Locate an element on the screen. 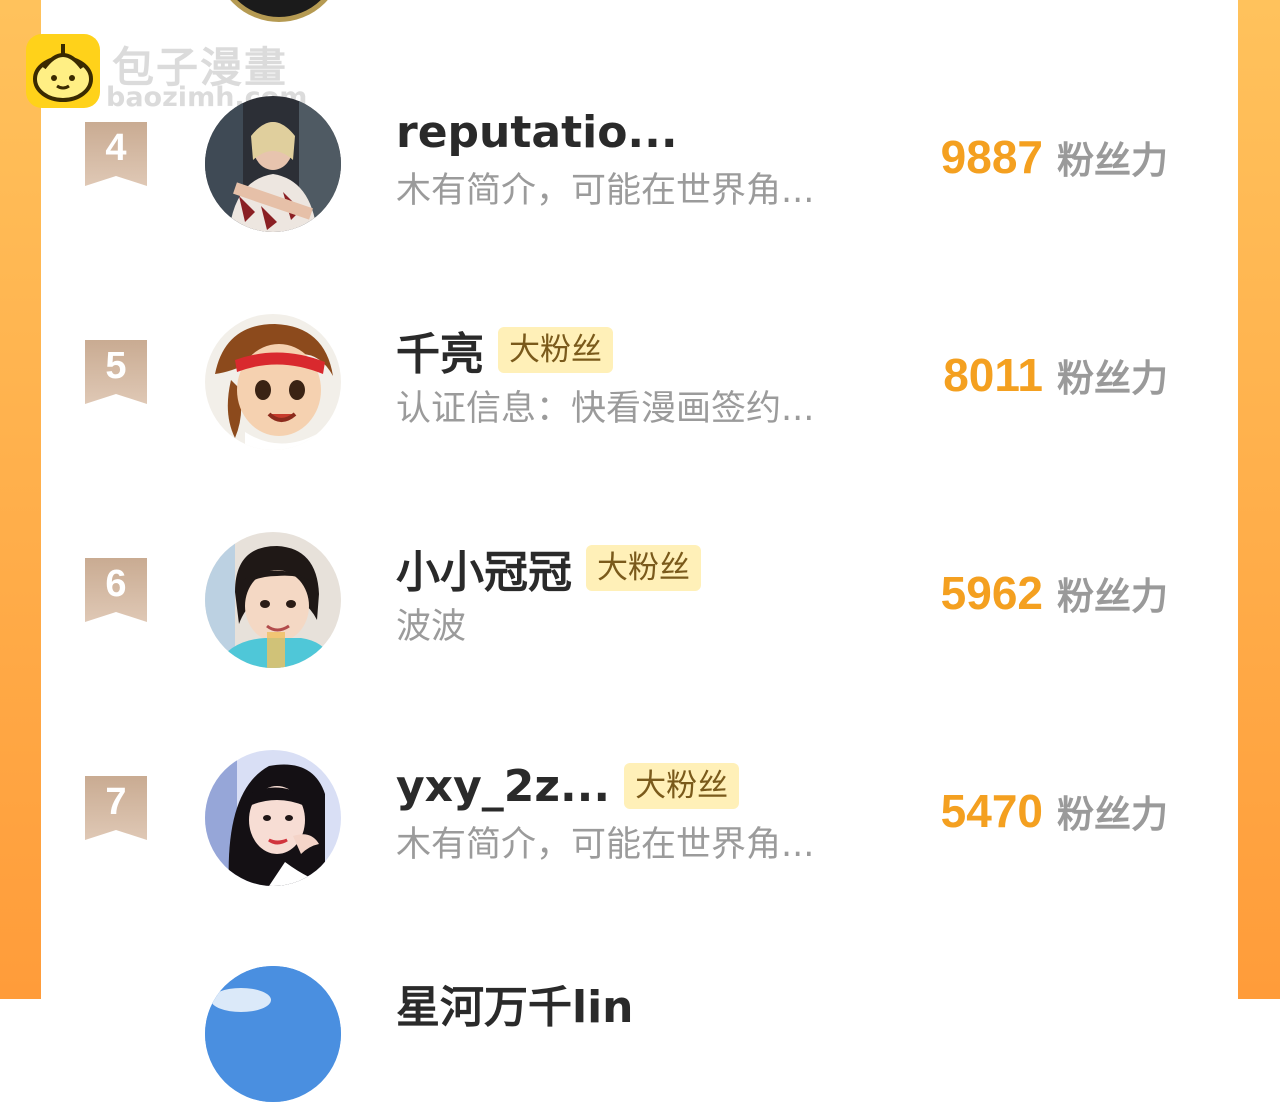 Image resolution: width=1280 pixels, height=1102 pixels. leaderboard-row: 7 yxy_2z... 大粉丝 木有简介，可能在世界角... 5470 粉丝力 is located at coordinates (639, 825).